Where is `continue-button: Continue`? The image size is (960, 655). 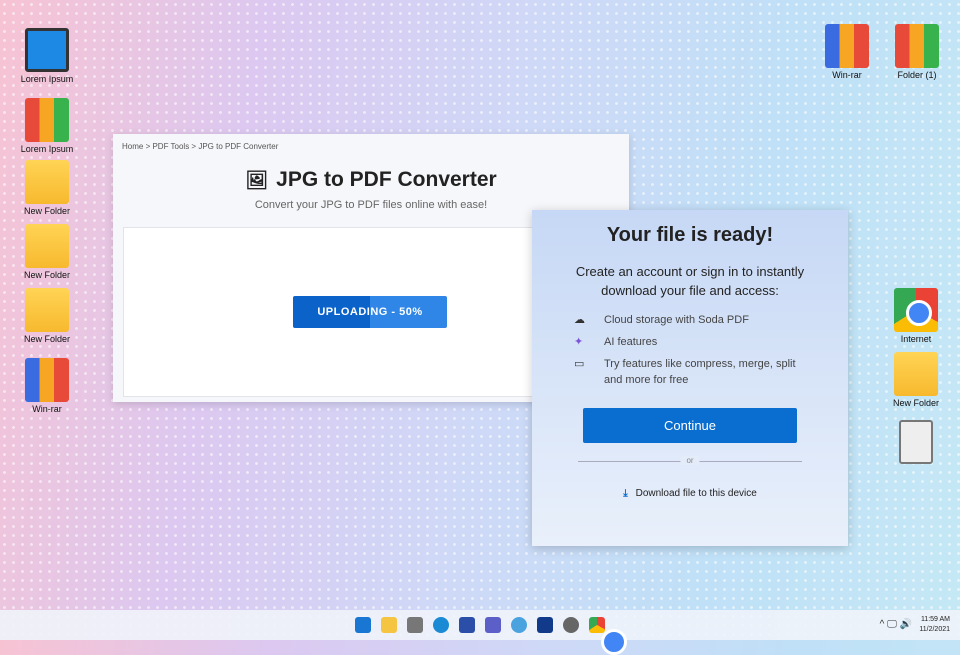
continue-button: Continue is located at coordinates (690, 425).